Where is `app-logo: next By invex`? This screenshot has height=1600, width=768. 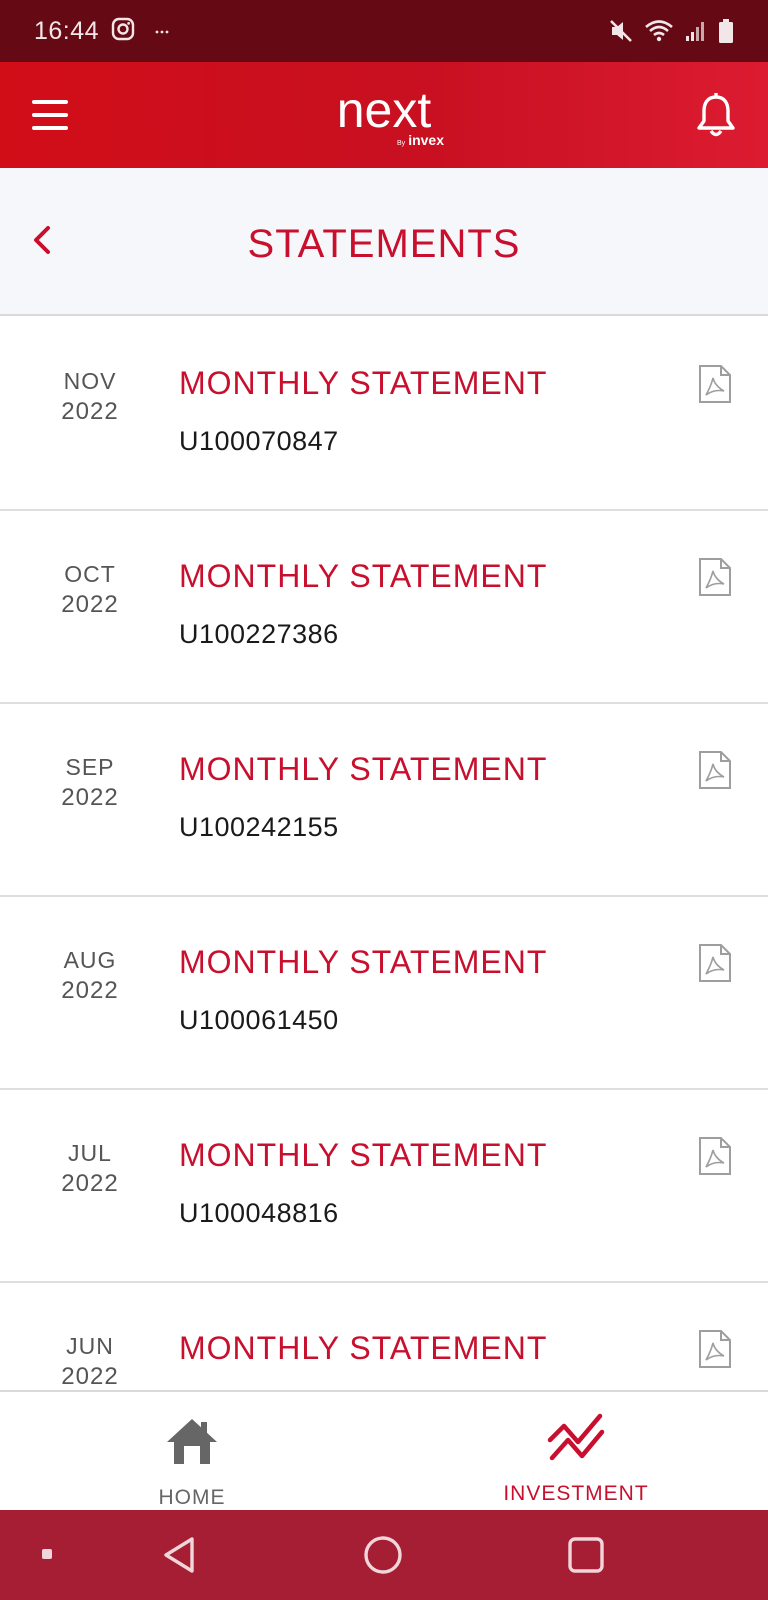 app-logo: next By invex is located at coordinates (384, 115).